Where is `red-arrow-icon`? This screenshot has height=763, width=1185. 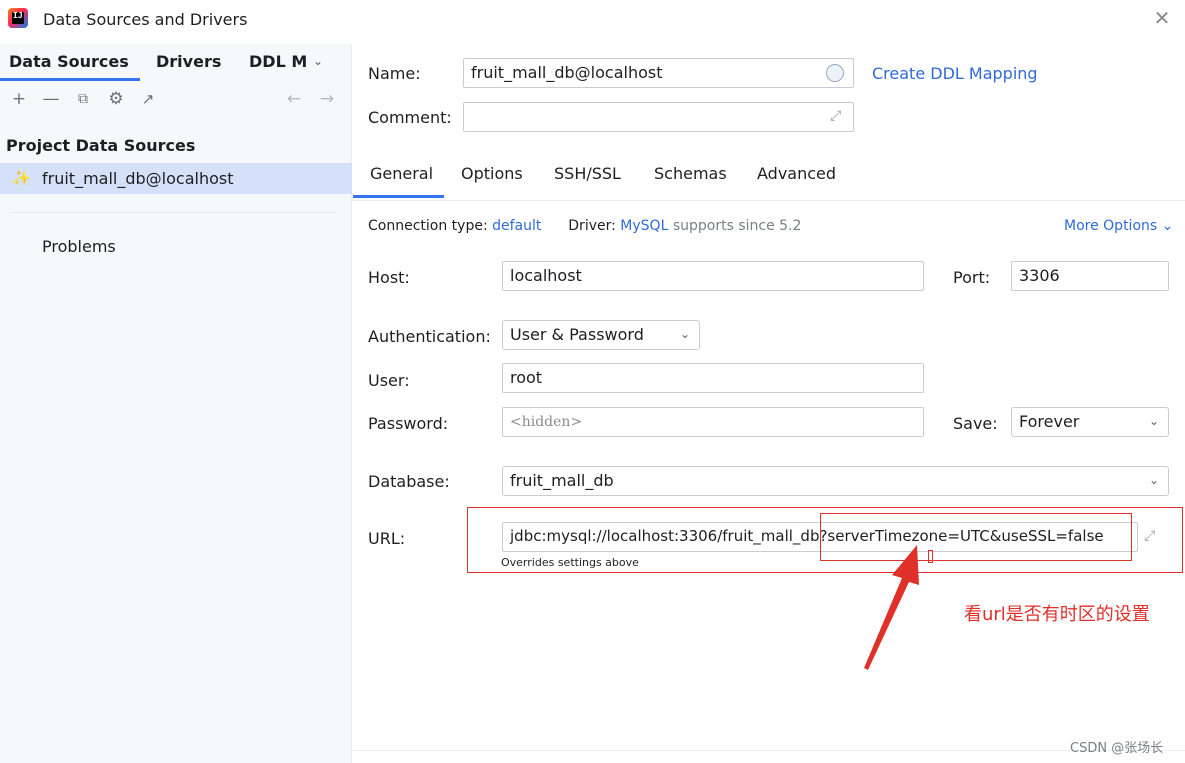 red-arrow-icon is located at coordinates (891, 607).